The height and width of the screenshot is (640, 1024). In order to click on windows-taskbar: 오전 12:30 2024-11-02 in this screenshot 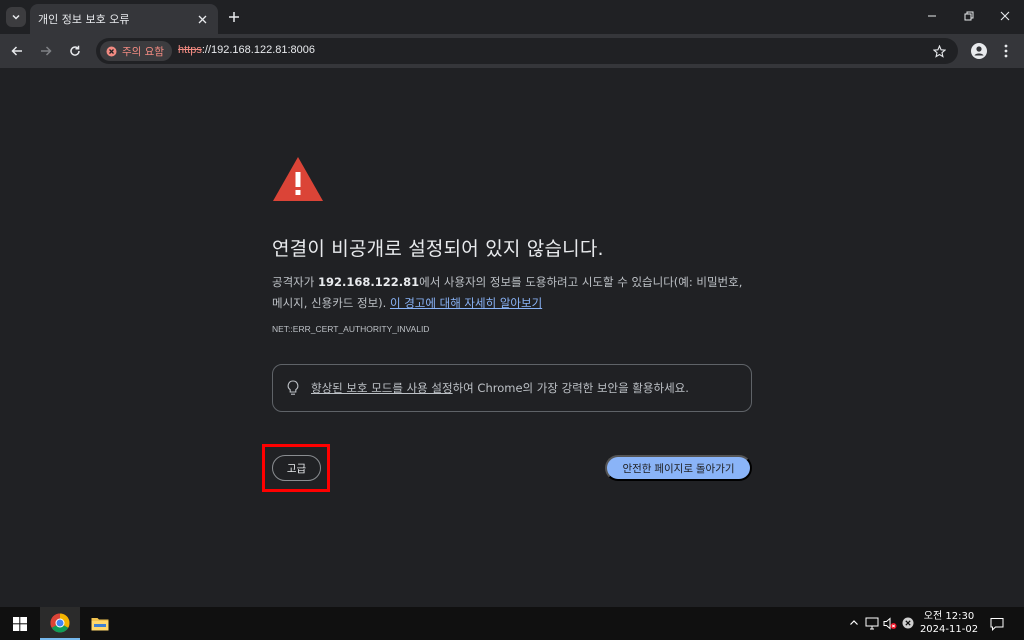, I will do `click(512, 623)`.